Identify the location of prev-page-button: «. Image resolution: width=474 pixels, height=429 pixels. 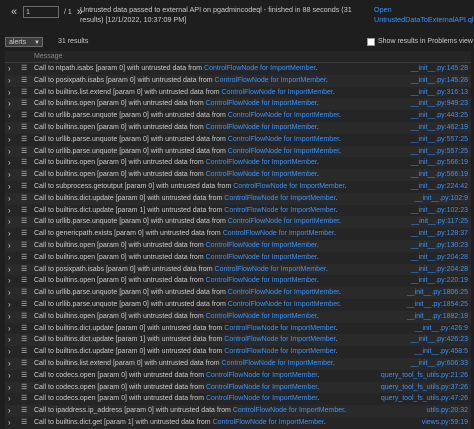
(14, 12).